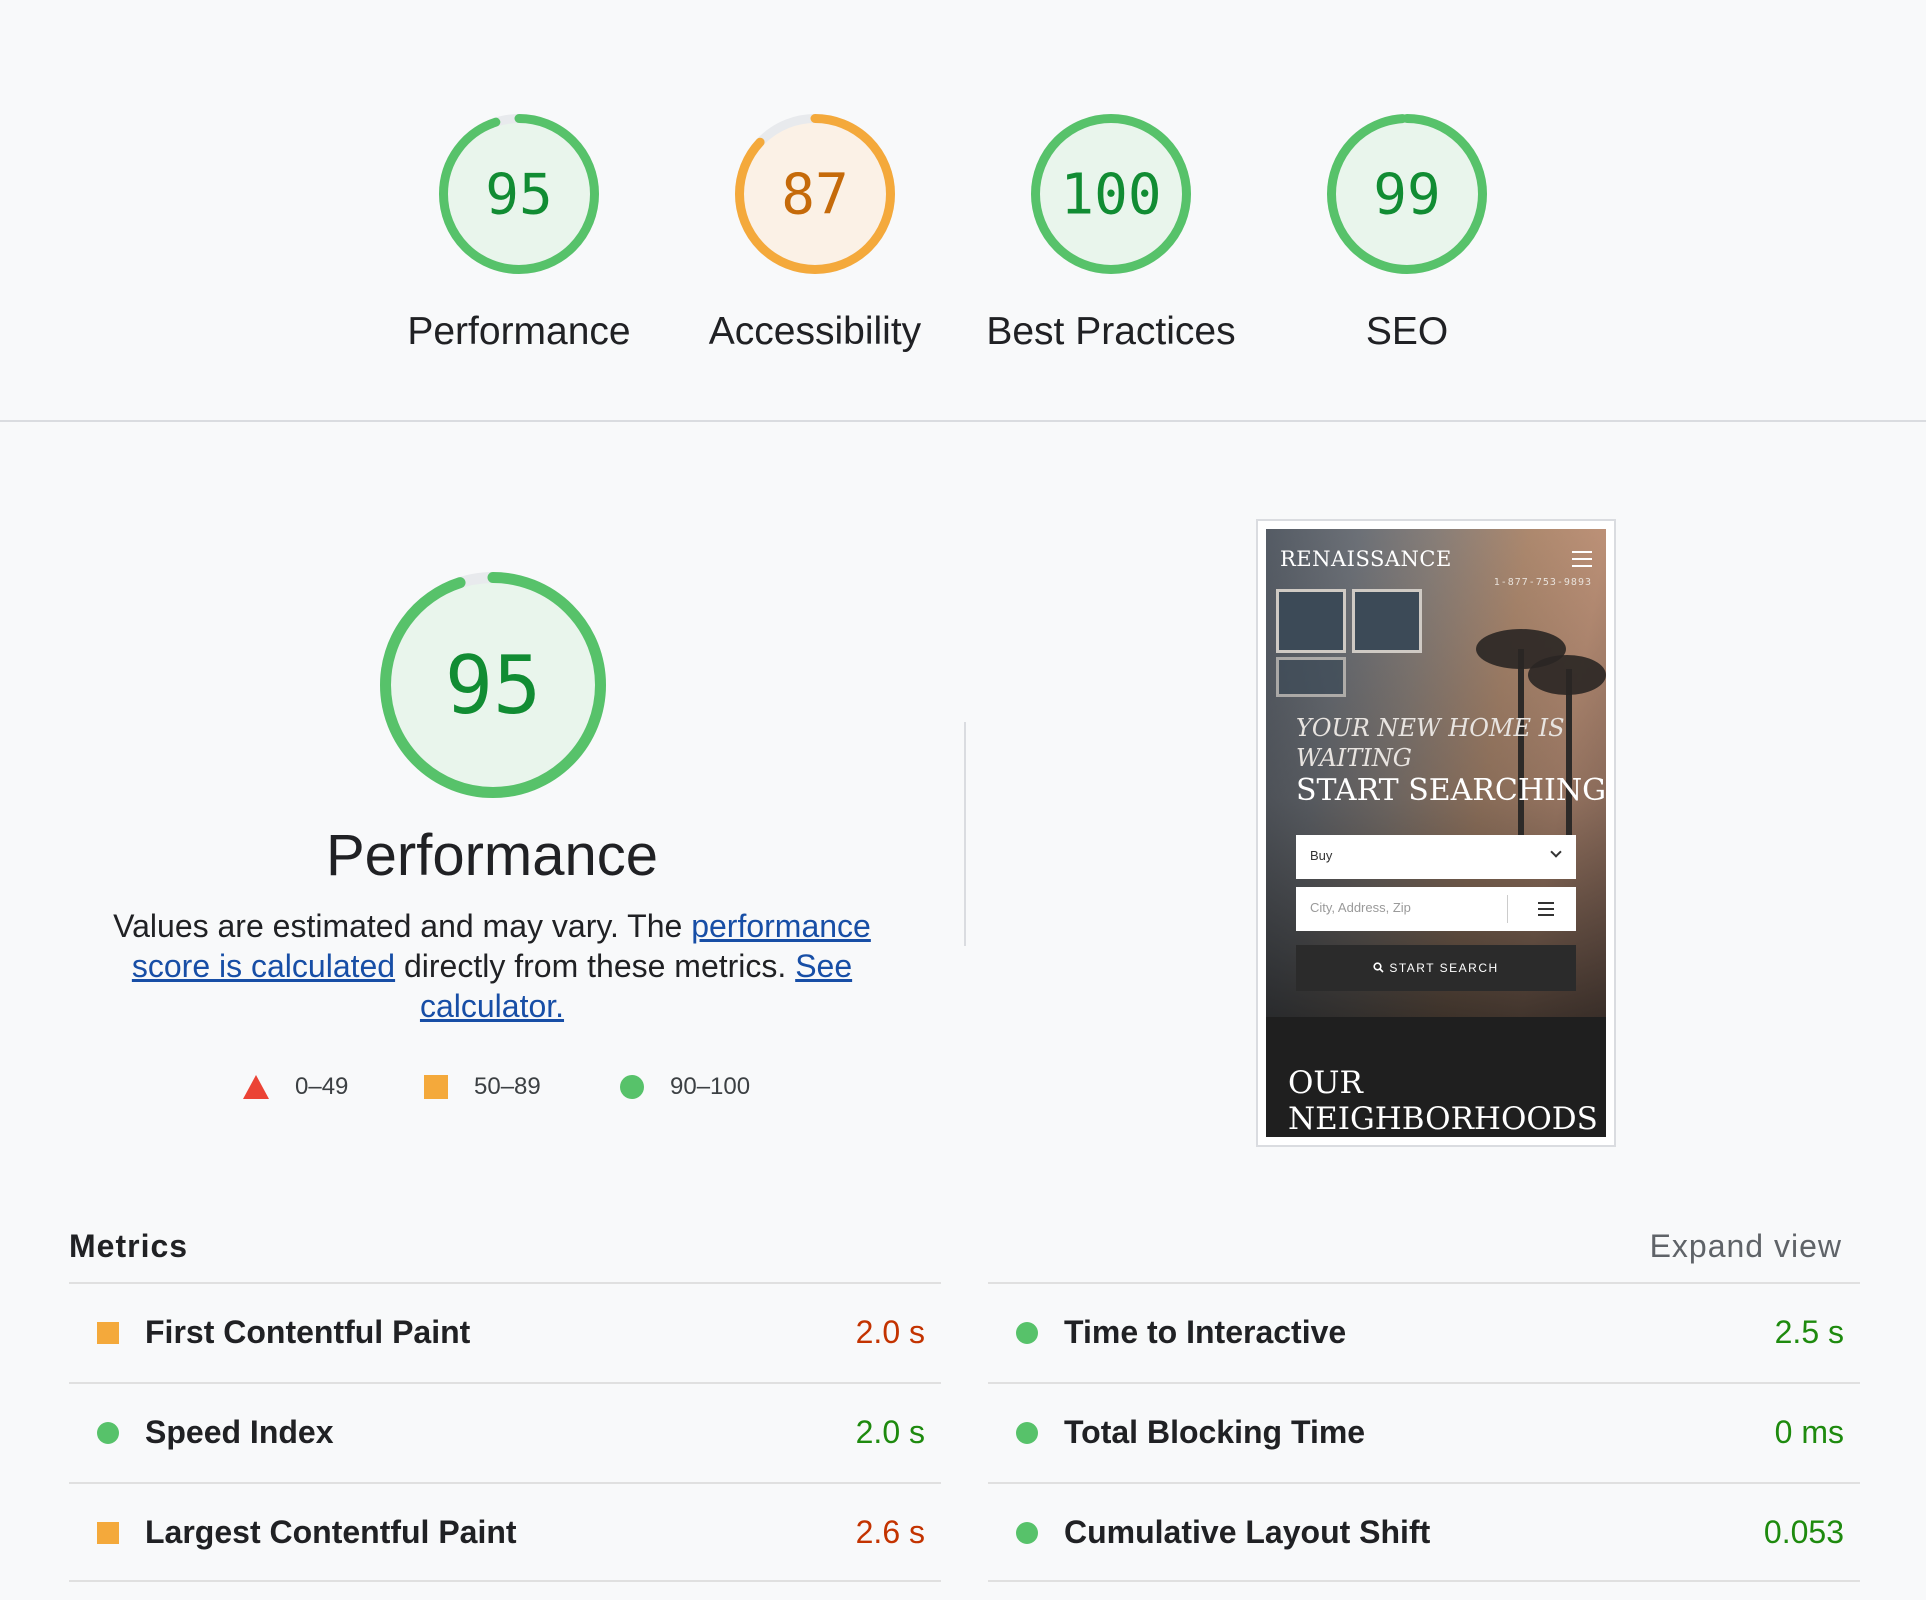 Image resolution: width=1926 pixels, height=1600 pixels. Describe the element at coordinates (519, 331) in the screenshot. I see `gauge-label: Performance` at that location.